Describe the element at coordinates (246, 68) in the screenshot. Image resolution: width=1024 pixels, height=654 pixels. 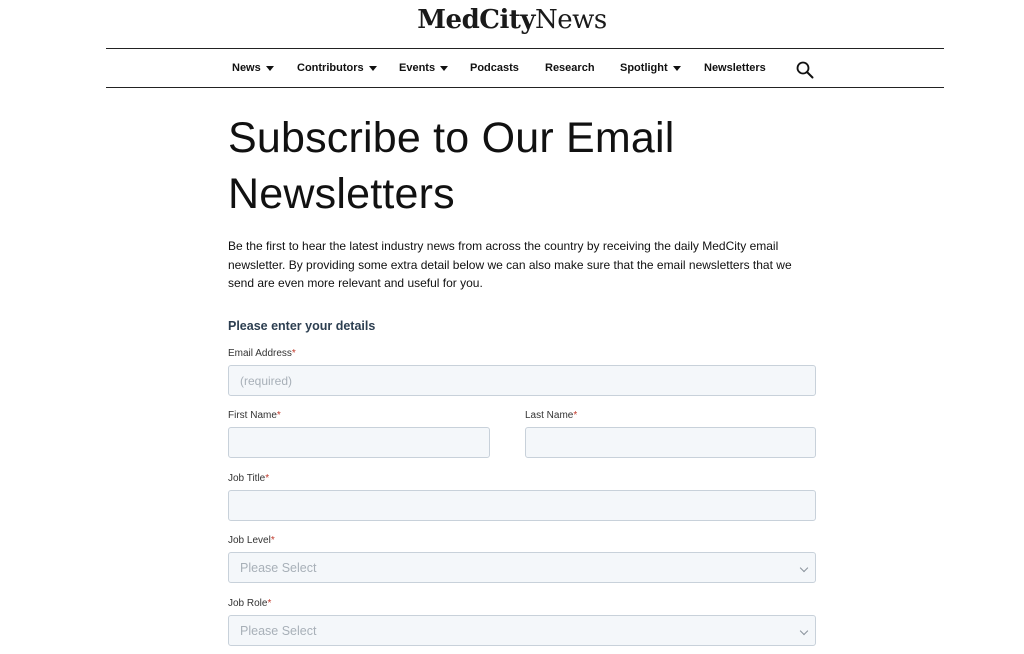
I see `nav-item-label: News` at that location.